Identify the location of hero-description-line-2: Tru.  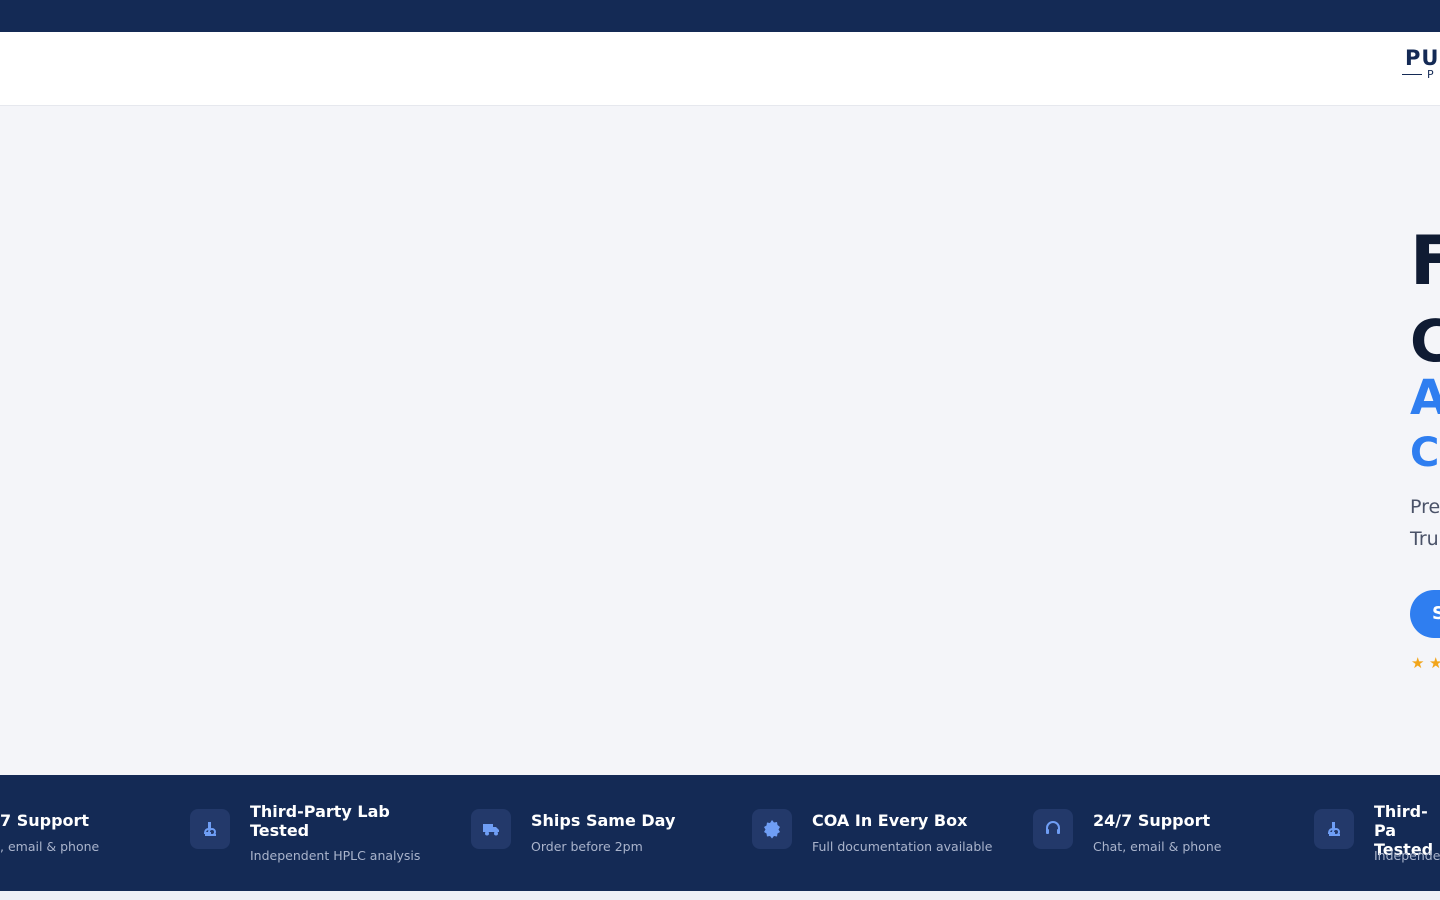
(1424, 539).